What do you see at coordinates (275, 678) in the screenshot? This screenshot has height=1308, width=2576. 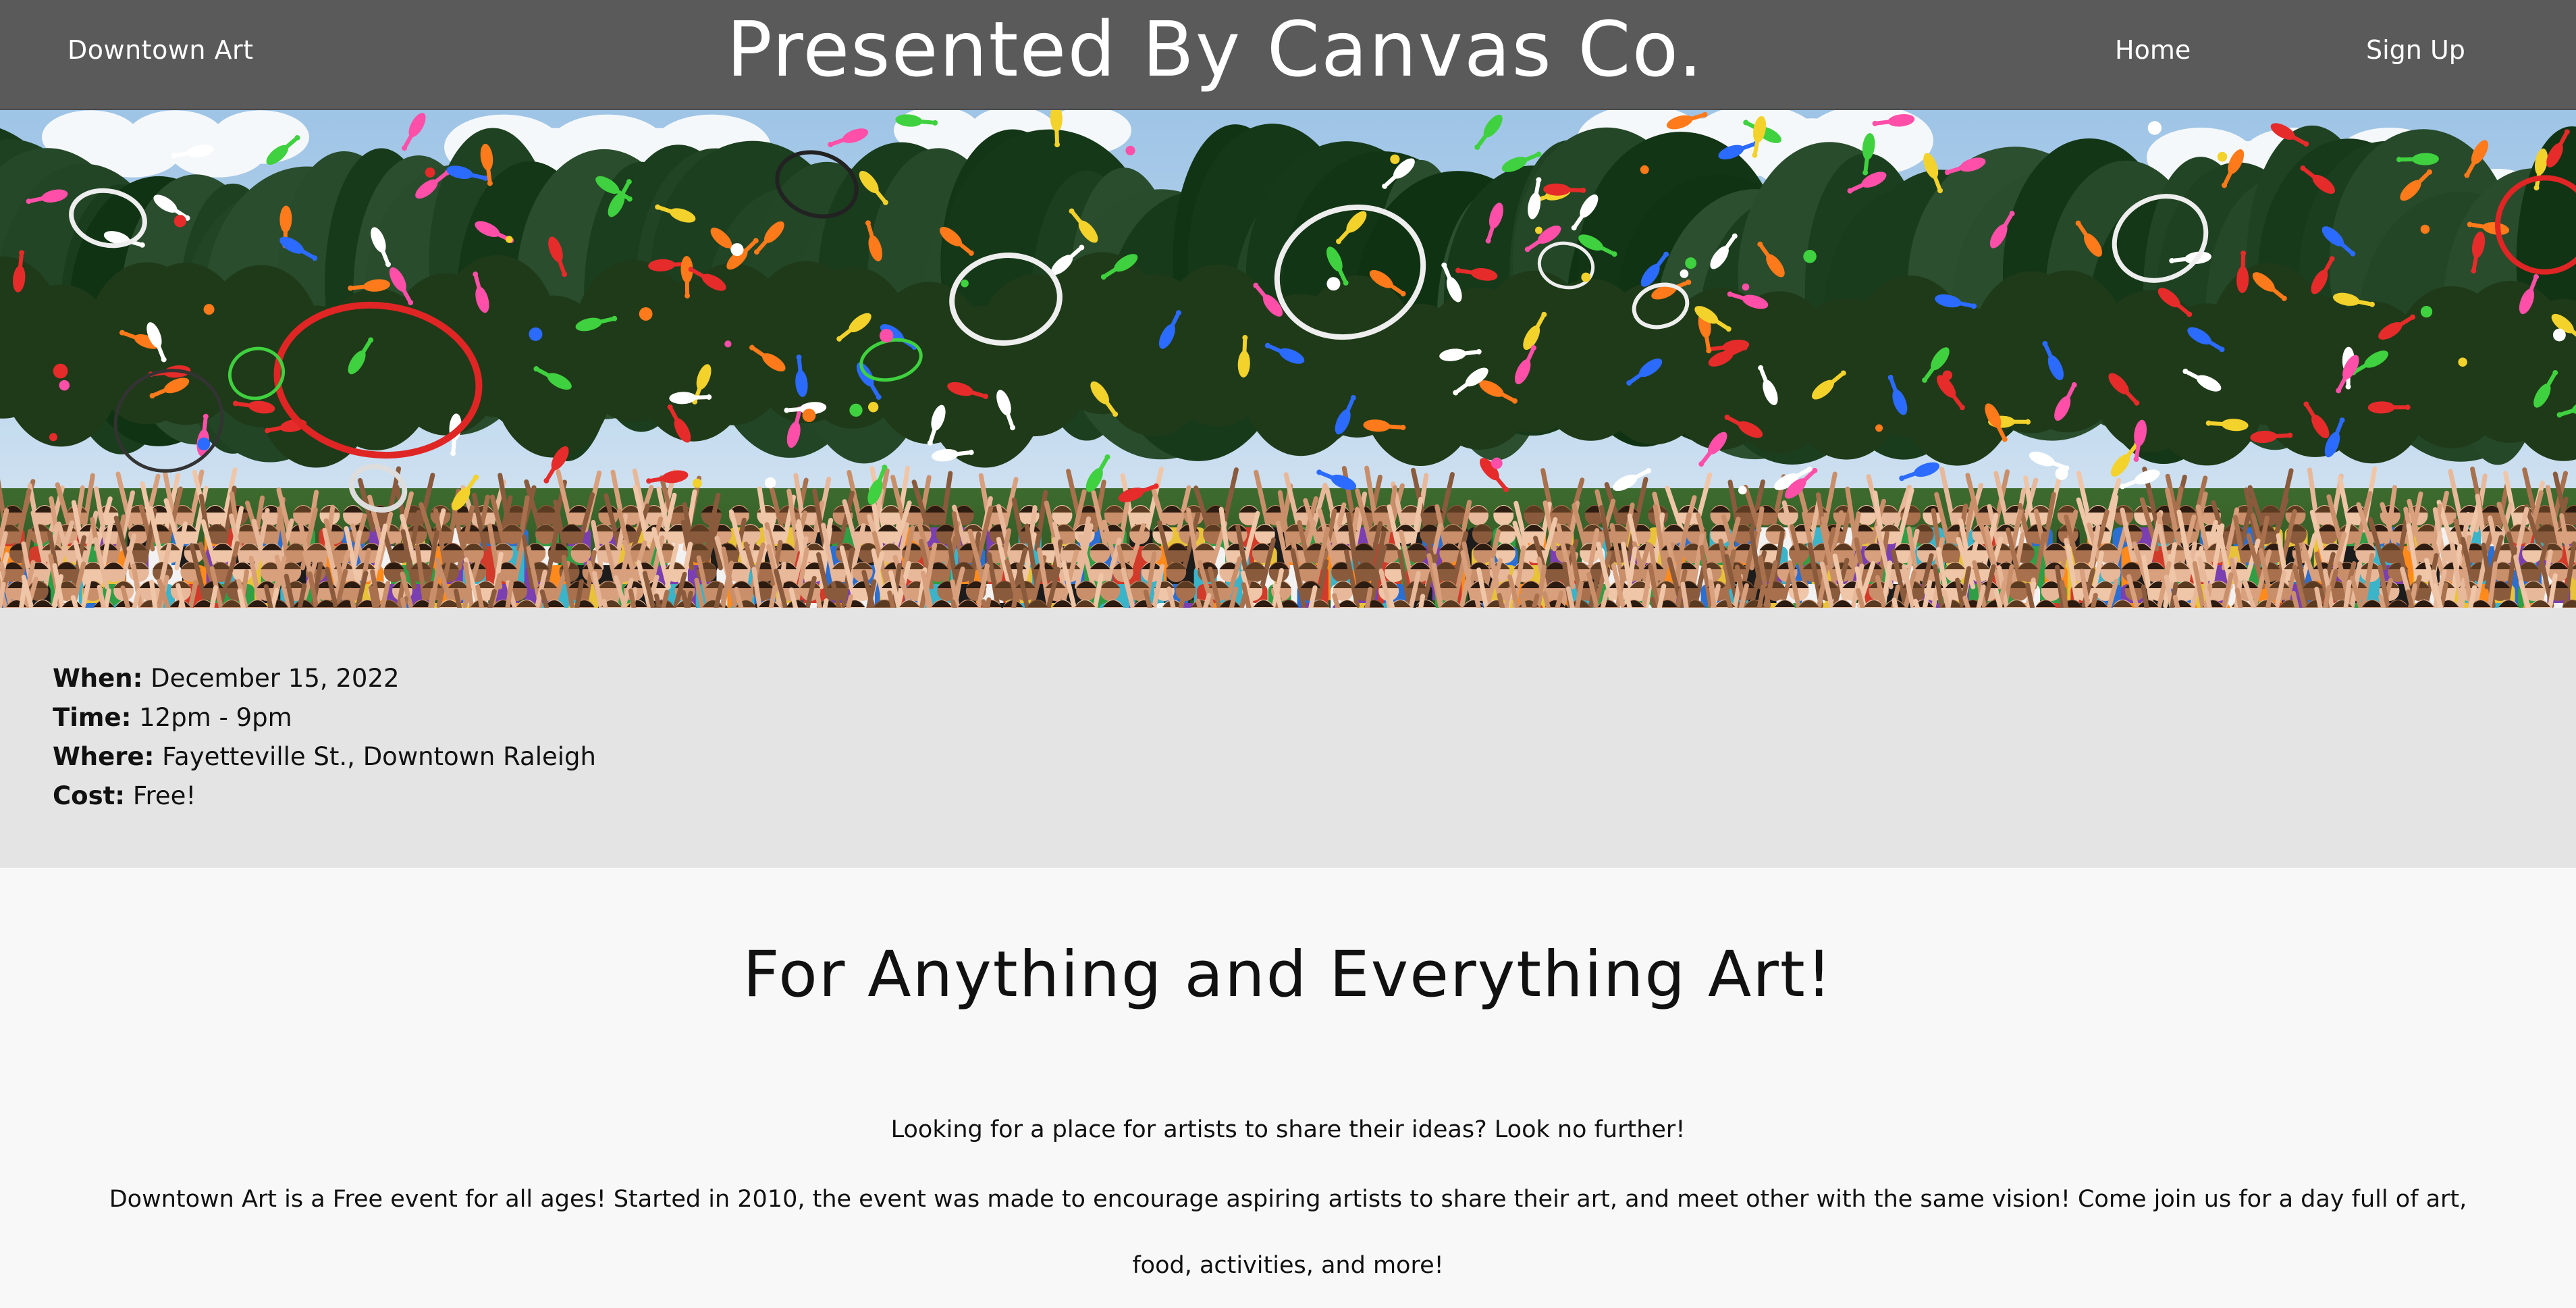 I see `event-when-value: December 15, 2022` at bounding box center [275, 678].